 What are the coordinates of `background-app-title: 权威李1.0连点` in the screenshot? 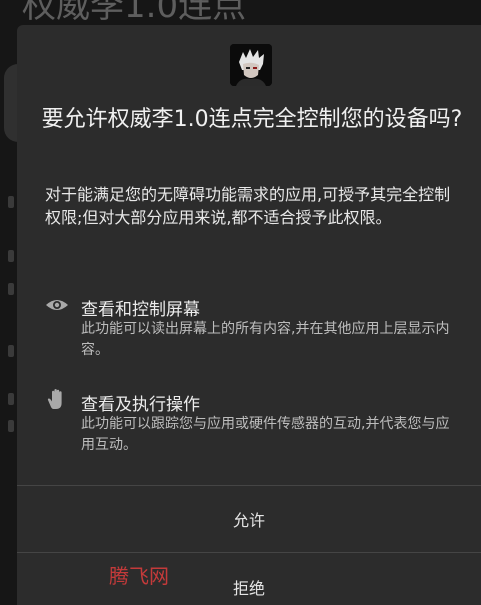 It's located at (134, 13).